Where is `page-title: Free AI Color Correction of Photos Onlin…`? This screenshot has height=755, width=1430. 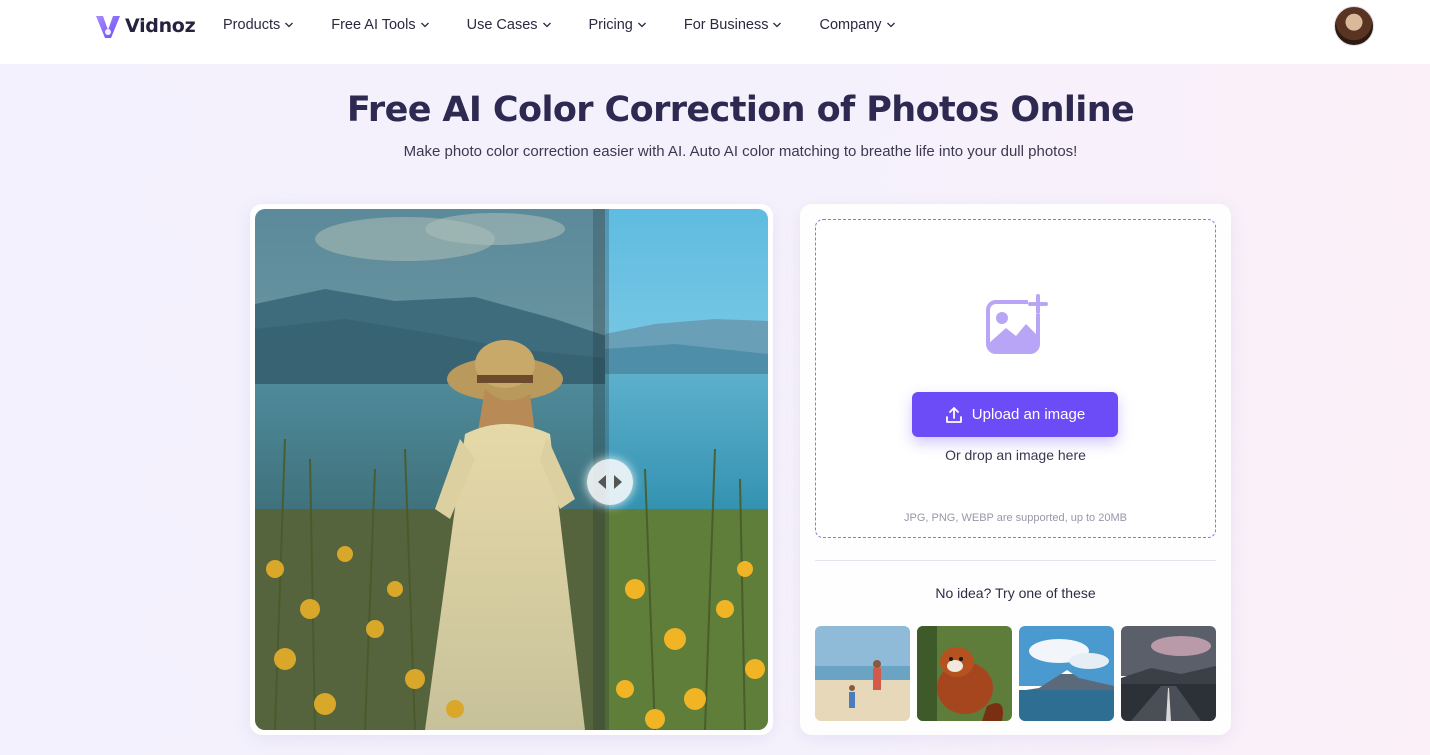 page-title: Free AI Color Correction of Photos Onlin… is located at coordinates (740, 110).